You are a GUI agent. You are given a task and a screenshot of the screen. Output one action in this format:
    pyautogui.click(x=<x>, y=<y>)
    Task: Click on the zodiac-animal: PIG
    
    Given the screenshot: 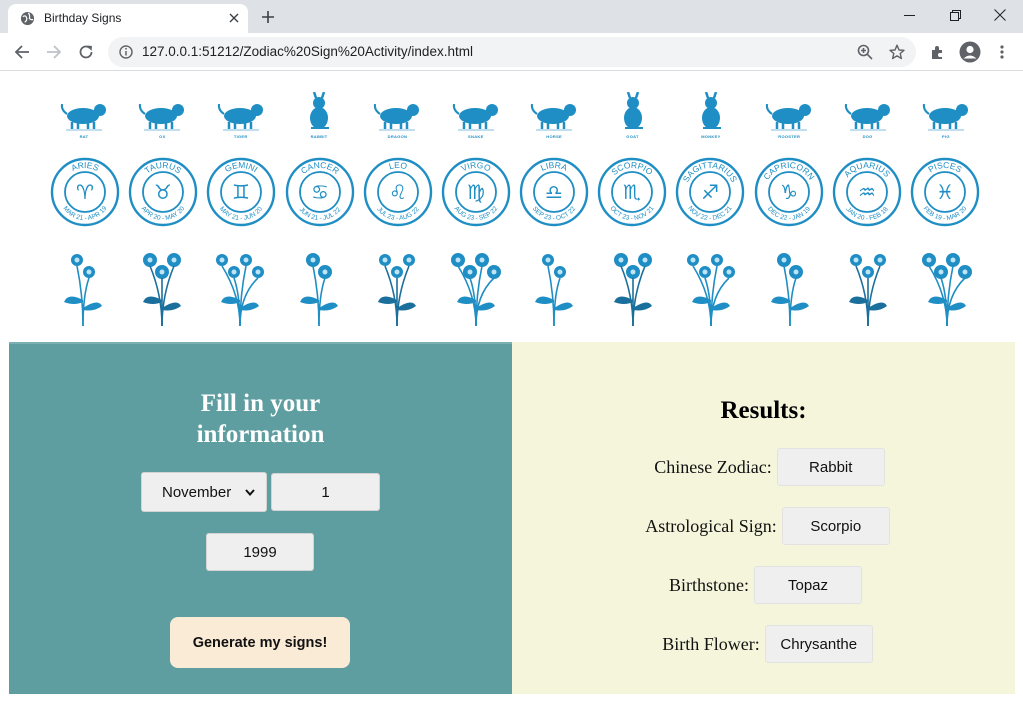 What is the action you would take?
    pyautogui.click(x=946, y=112)
    